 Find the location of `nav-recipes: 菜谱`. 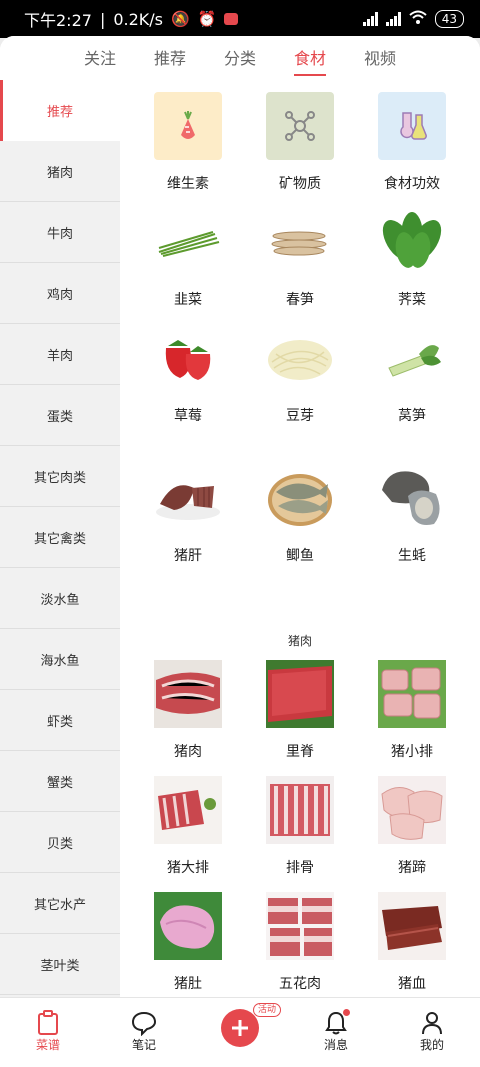

nav-recipes: 菜谱 is located at coordinates (48, 1032).